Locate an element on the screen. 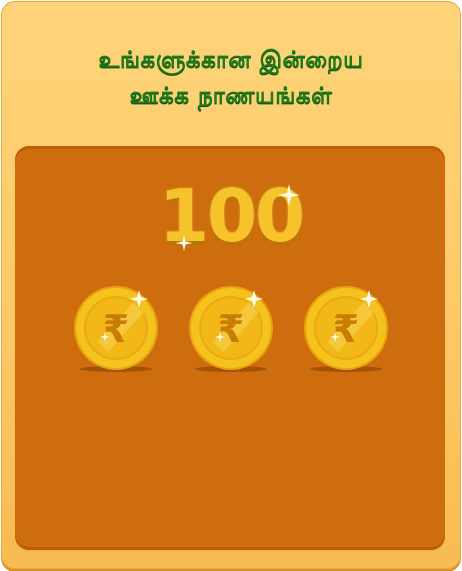  title-line-1: உங்களுக்கான இன்றைய is located at coordinates (231, 60).